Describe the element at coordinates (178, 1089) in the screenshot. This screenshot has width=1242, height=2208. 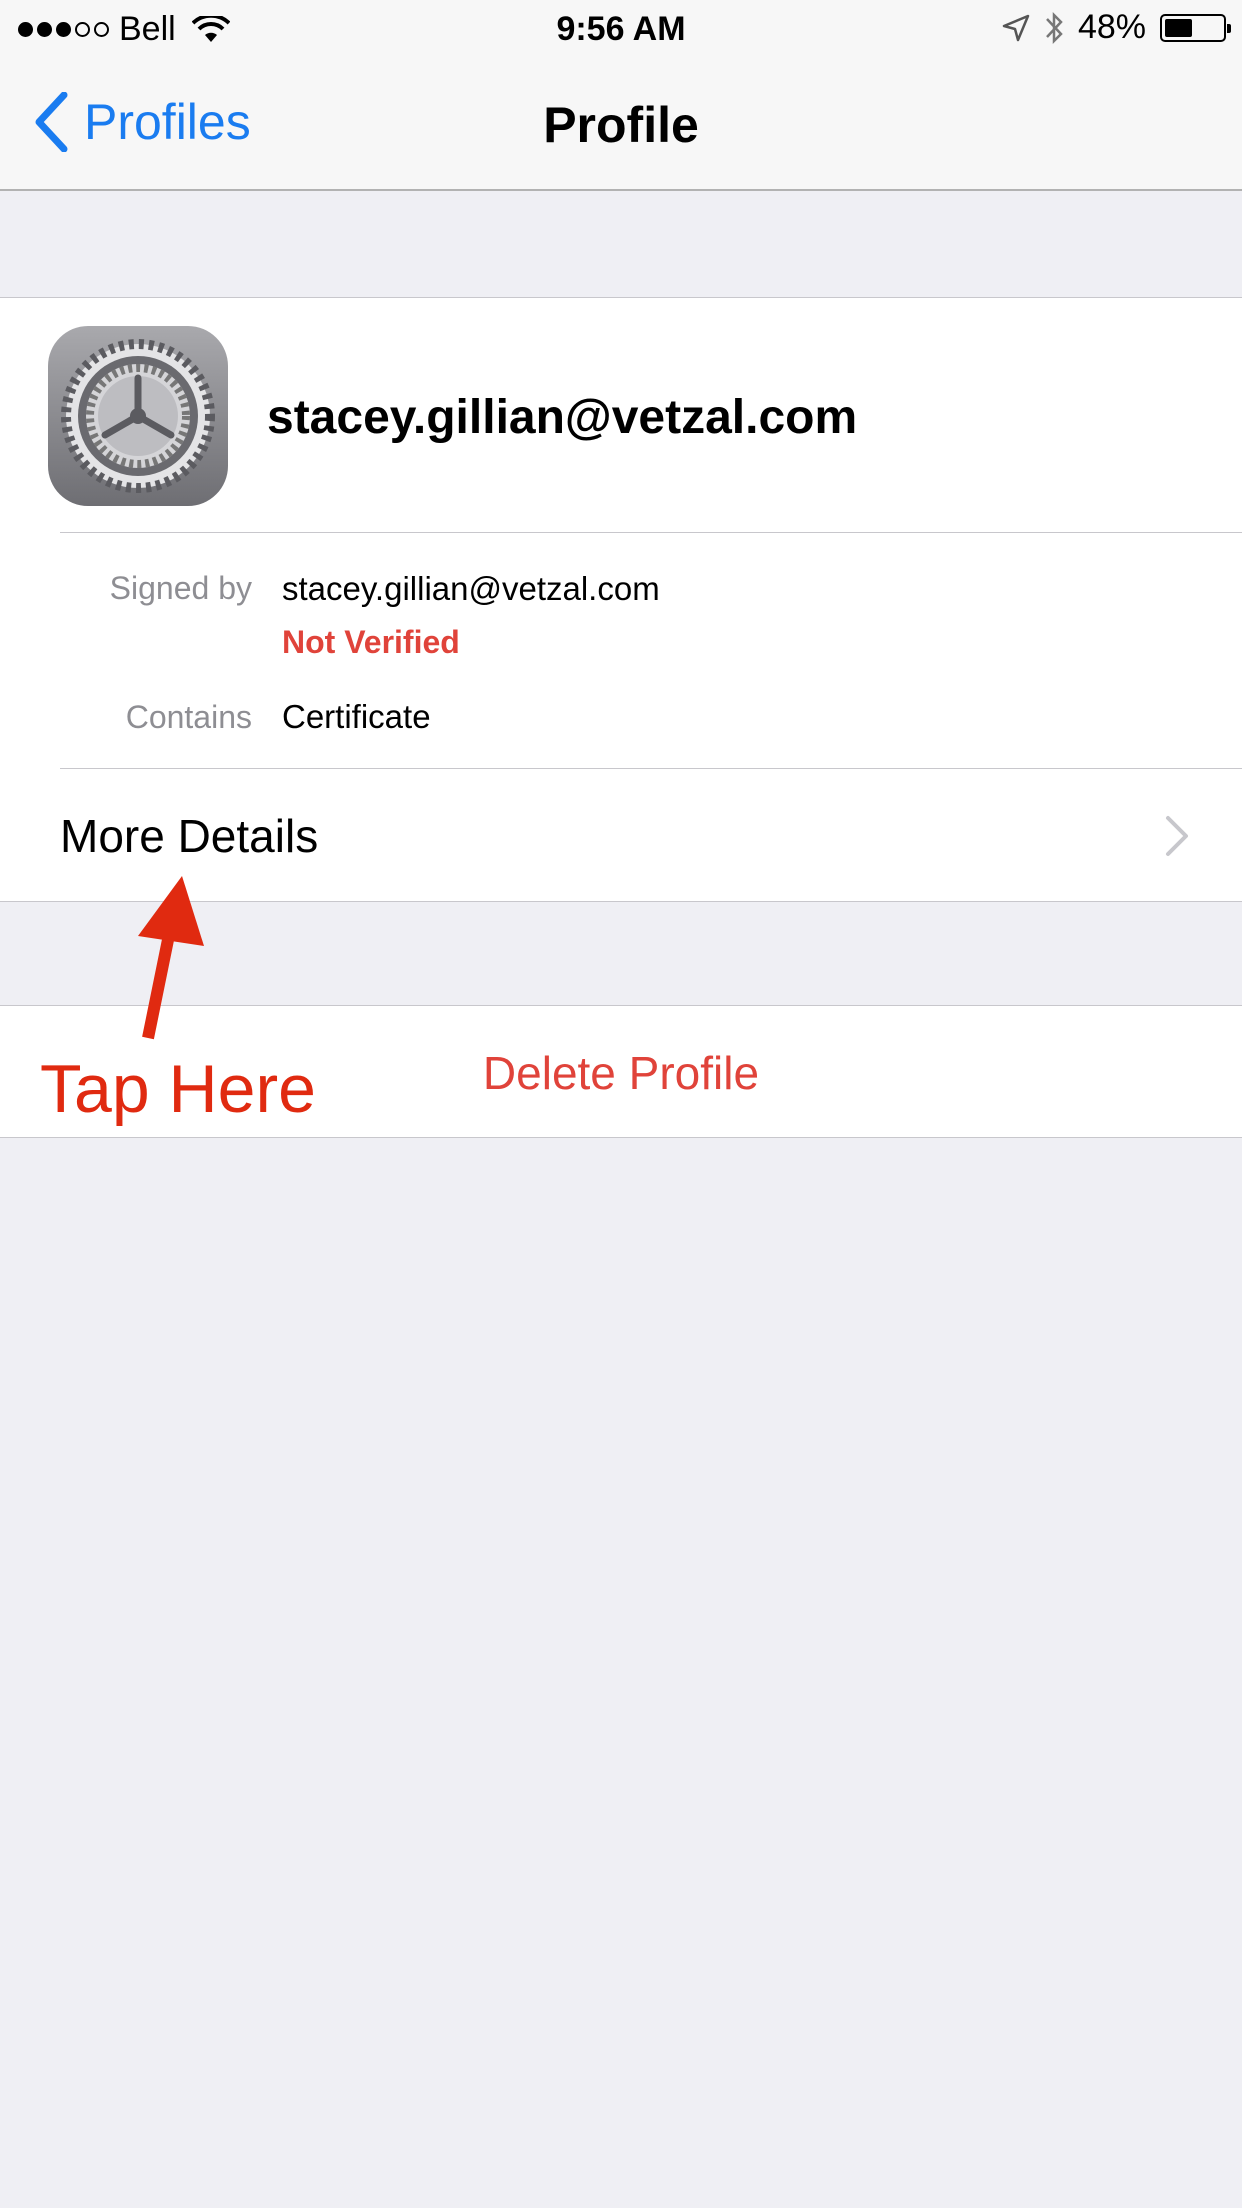
I see `annotation-label: Tap Here` at that location.